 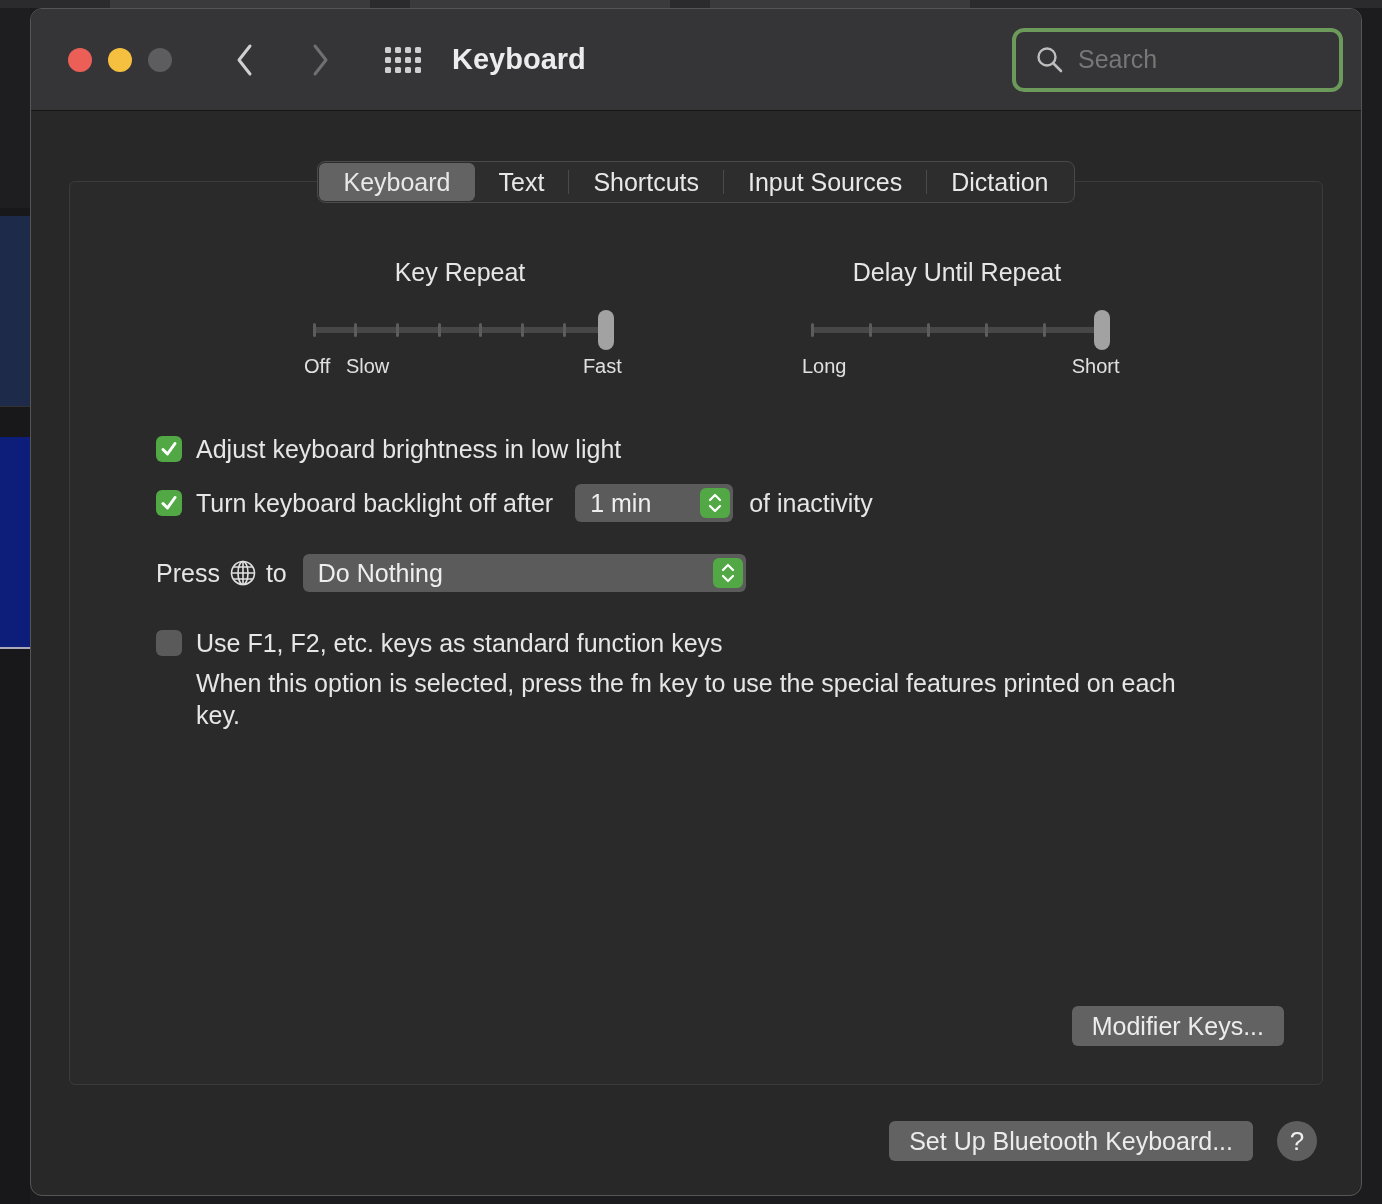 I want to click on slider-label: Slow, so click(x=367, y=366).